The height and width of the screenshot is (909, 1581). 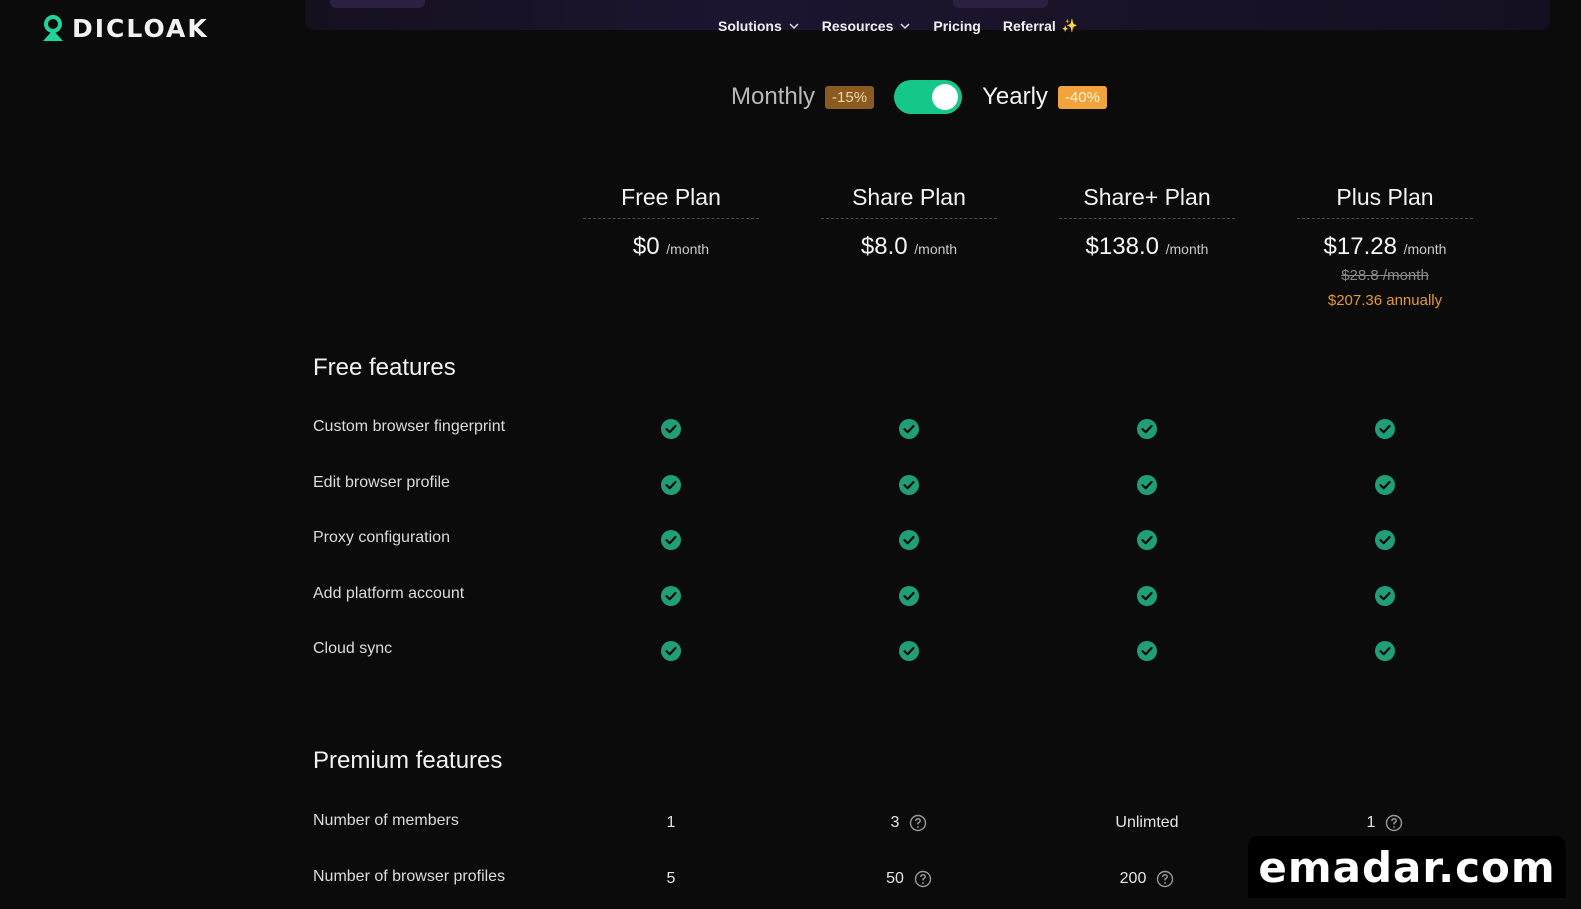 I want to click on logo: DICLOAK, so click(x=124, y=28).